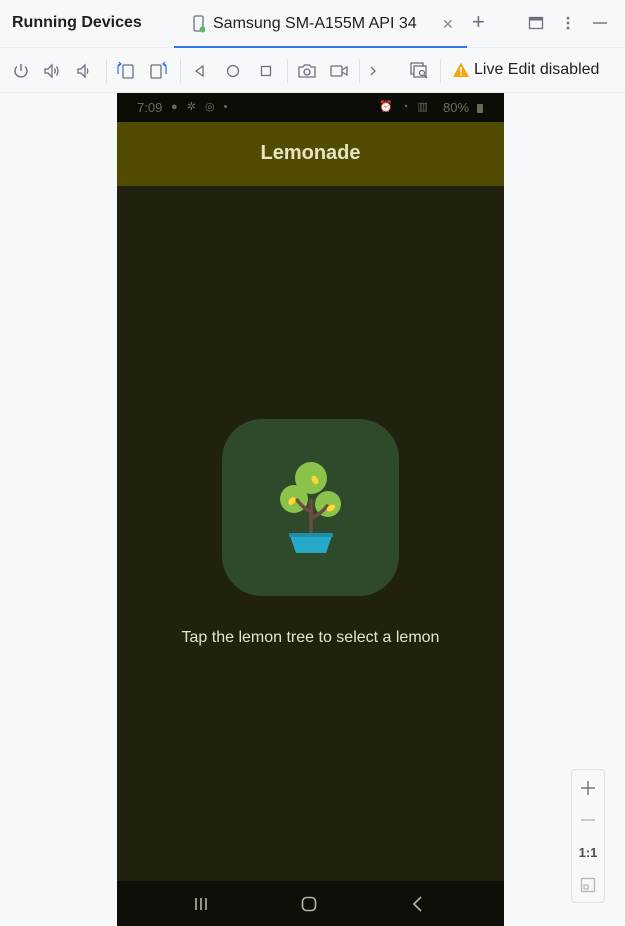 The height and width of the screenshot is (926, 625). I want to click on live-edit-label: Live Edit disabled, so click(537, 69).